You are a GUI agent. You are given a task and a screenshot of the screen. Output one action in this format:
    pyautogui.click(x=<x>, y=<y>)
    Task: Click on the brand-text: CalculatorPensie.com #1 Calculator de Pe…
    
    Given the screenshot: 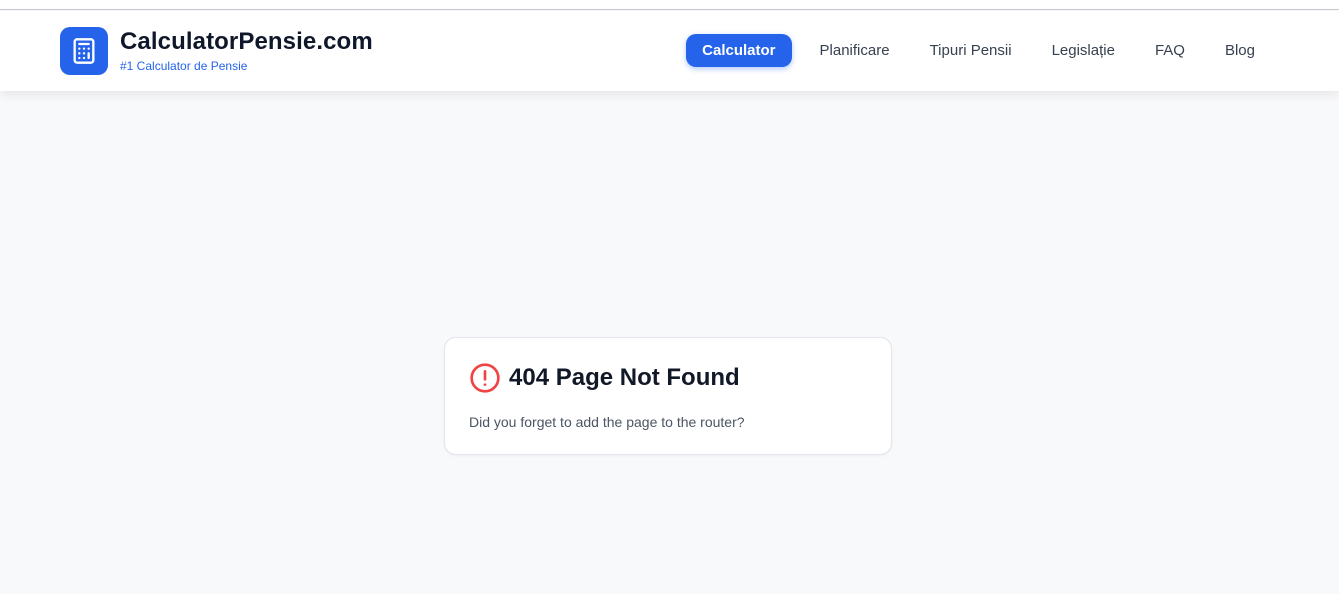 What is the action you would take?
    pyautogui.click(x=246, y=51)
    